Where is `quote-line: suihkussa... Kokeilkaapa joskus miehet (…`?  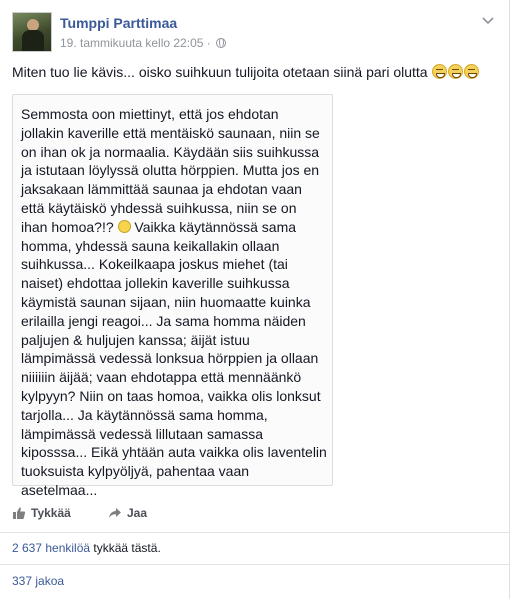
quote-line: suihkussa... Kokeilkaapa joskus miehet (… is located at coordinates (154, 264).